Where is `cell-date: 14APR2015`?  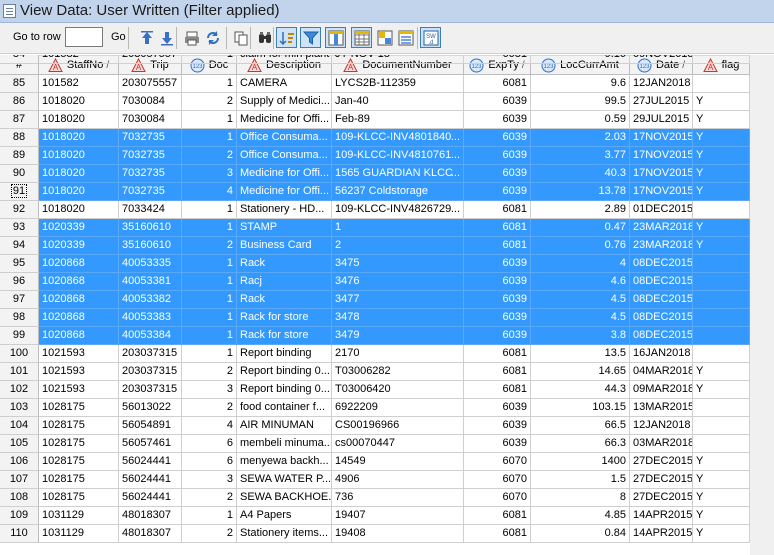
cell-date: 14APR2015 is located at coordinates (661, 516).